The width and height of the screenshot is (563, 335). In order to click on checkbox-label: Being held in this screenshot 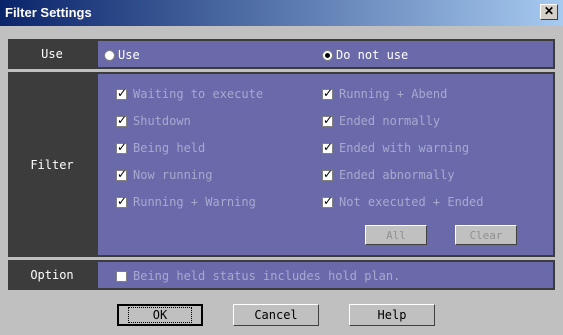, I will do `click(169, 148)`.